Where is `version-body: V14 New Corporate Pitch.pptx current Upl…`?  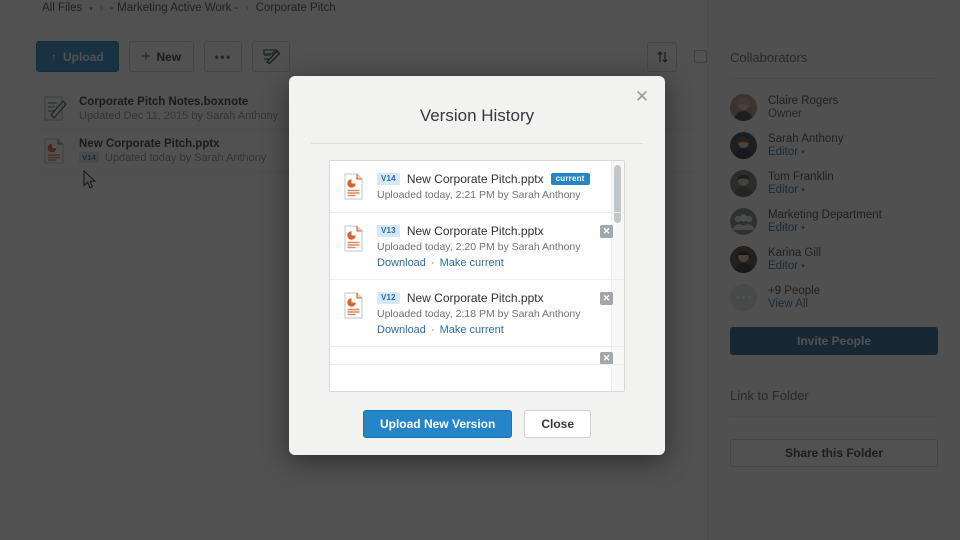
version-body: V14 New Corporate Pitch.pptx current Upl… is located at coordinates (494, 186).